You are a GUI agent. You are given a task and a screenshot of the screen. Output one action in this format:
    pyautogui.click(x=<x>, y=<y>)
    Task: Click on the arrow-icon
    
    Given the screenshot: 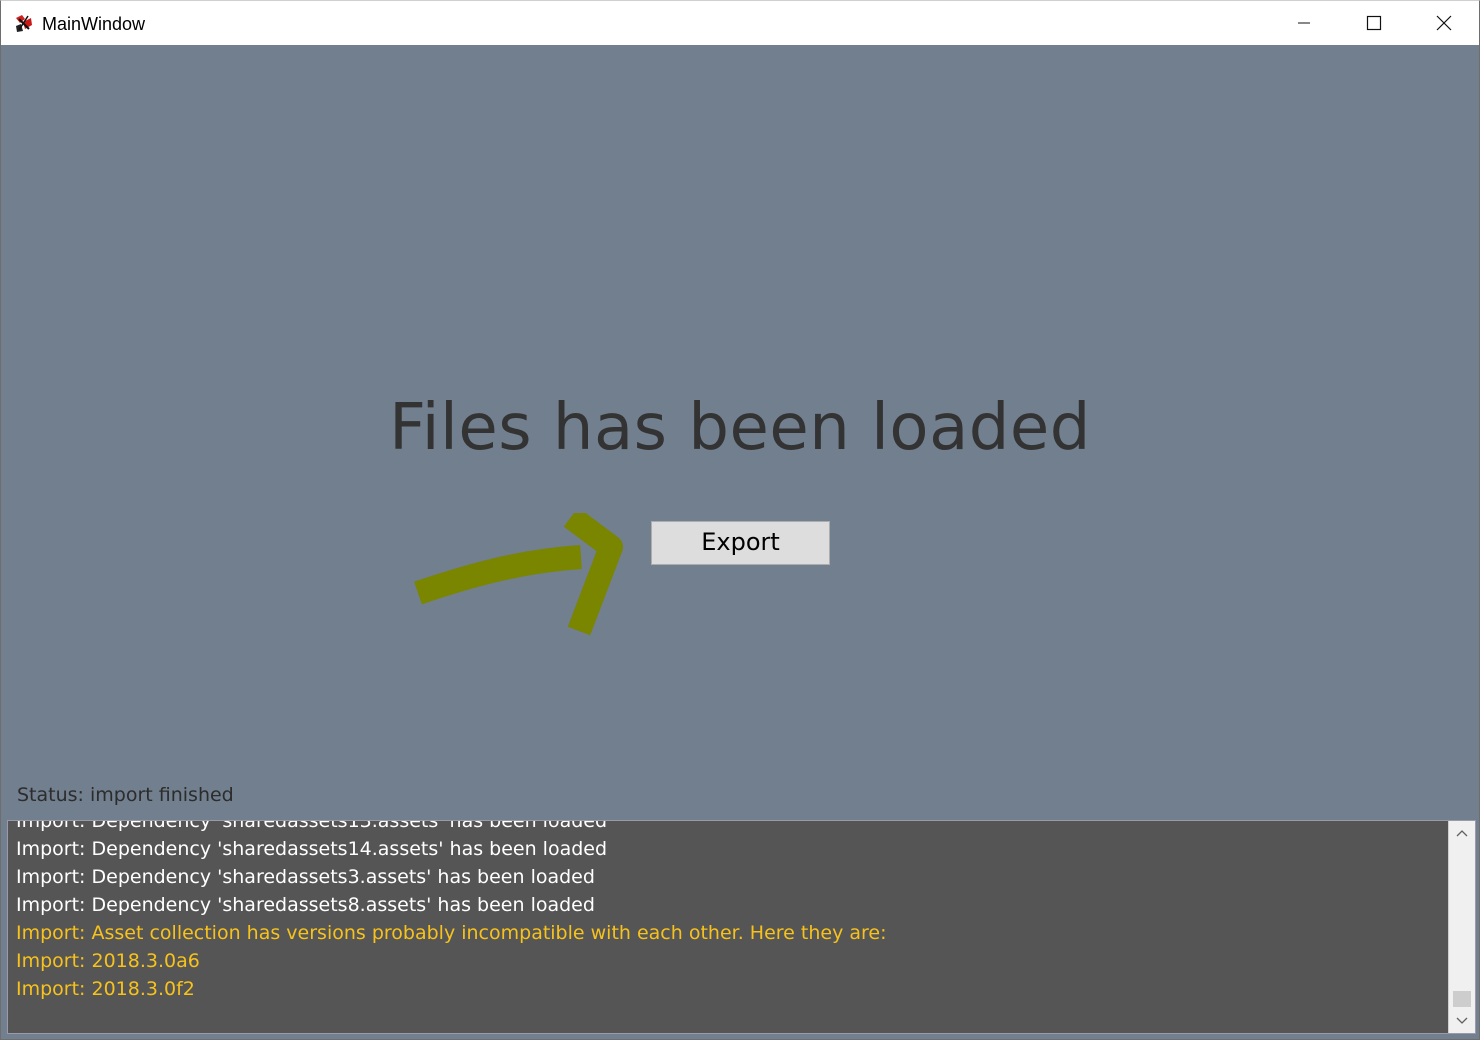 What is the action you would take?
    pyautogui.click(x=518, y=574)
    